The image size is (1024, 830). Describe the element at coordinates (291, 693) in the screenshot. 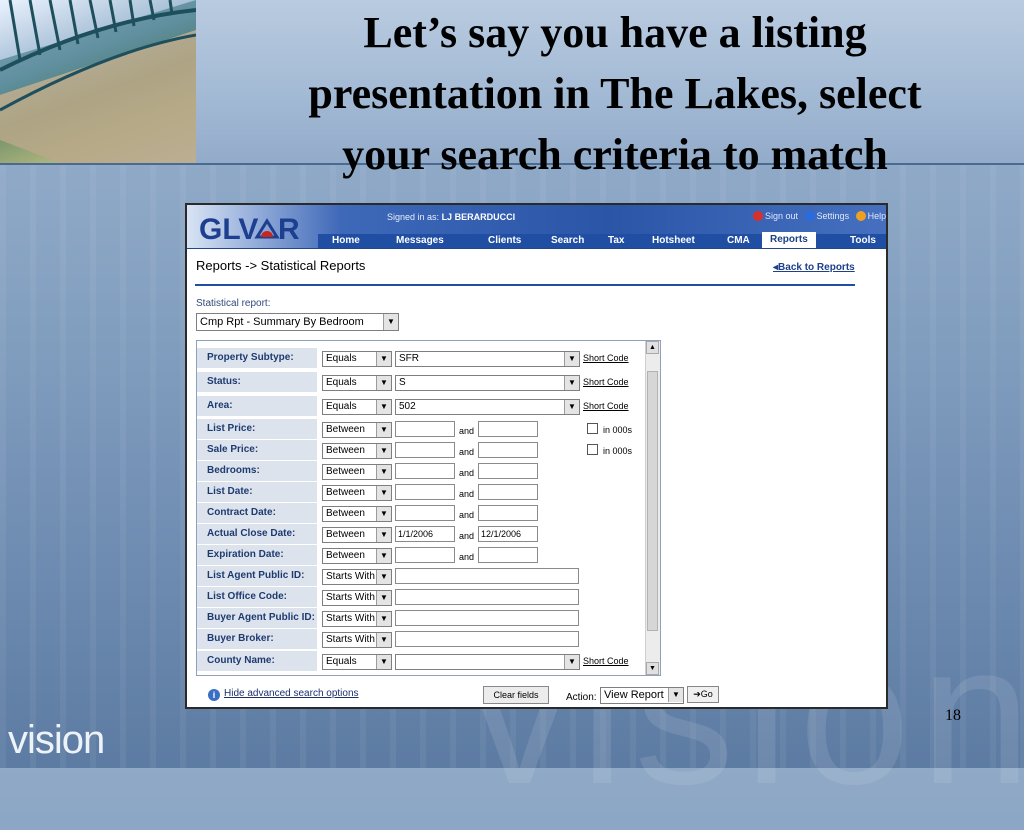

I see `hide-advanced-search-link: Hide advanced search options` at that location.